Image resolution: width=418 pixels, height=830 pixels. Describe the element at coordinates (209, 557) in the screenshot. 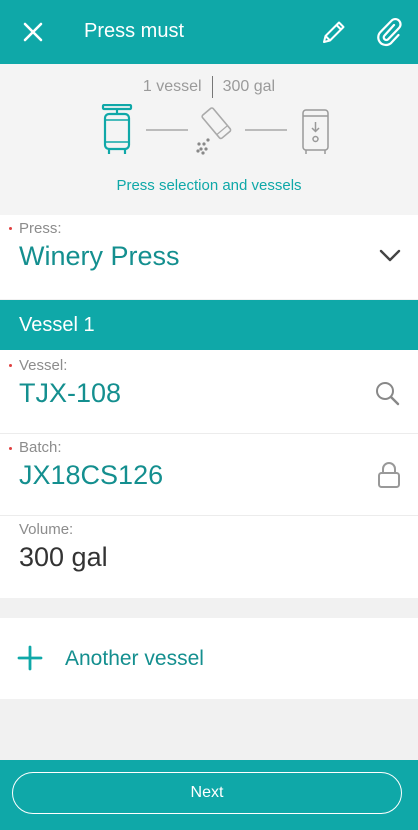

I see `volume-field: Volume: 300 gal` at that location.